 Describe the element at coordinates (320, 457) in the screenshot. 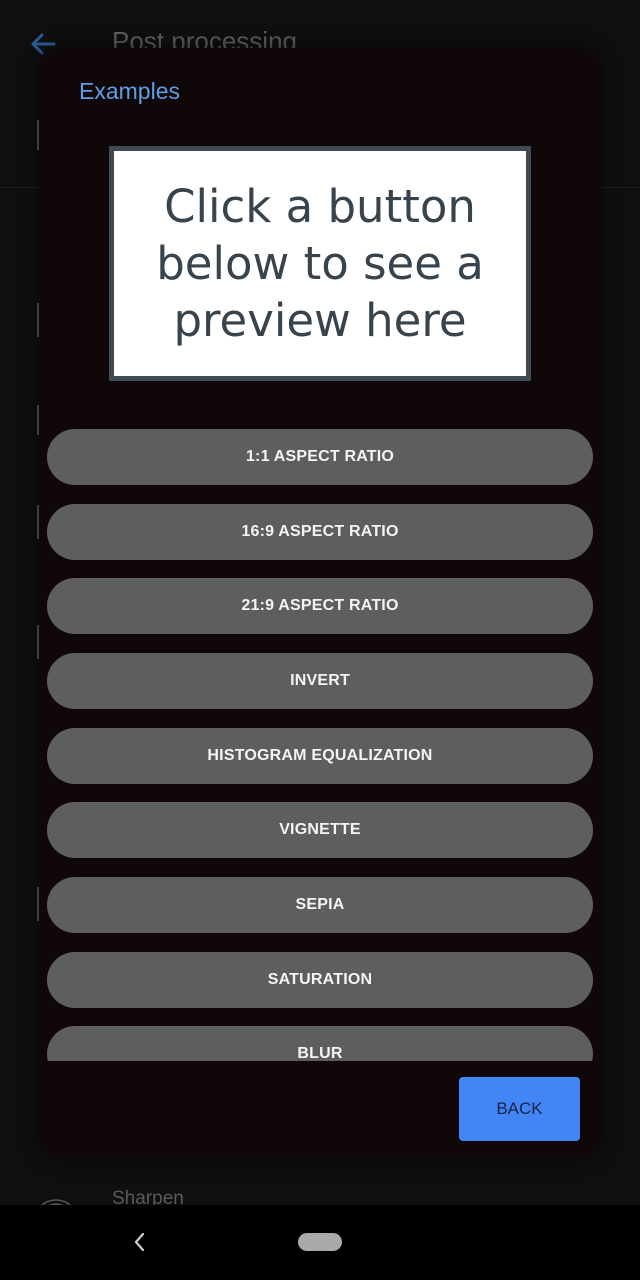

I see `aspect-ratio-1-1-button: 1:1 ASPECT RATIO` at that location.